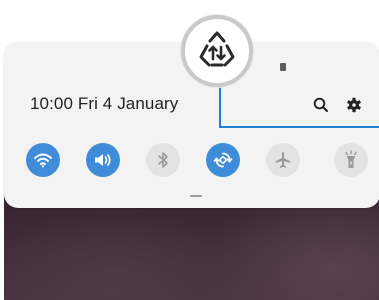 This screenshot has height=300, width=379. I want to click on date-time: 10:00 Fri 4 January, so click(104, 103).